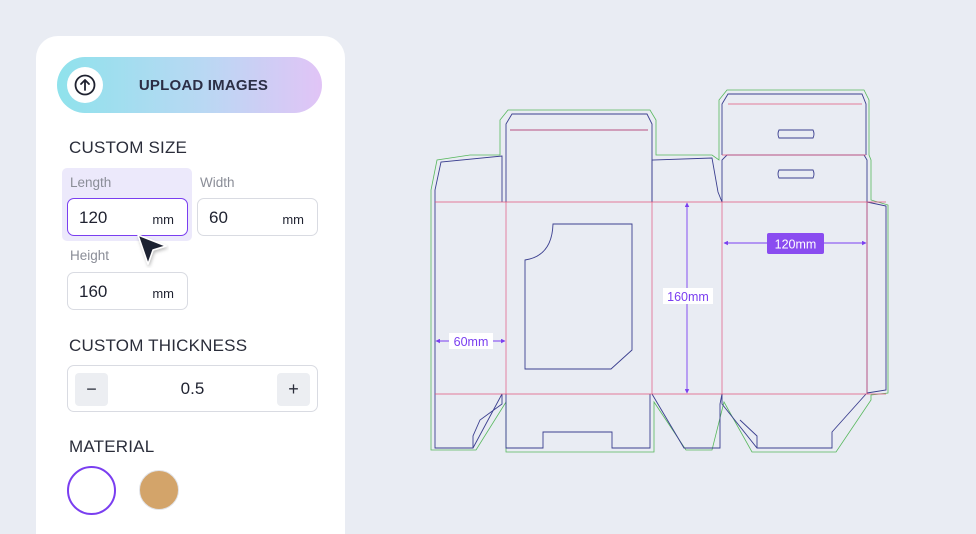 This screenshot has height=534, width=976. What do you see at coordinates (163, 293) in the screenshot?
I see `height-unit: mm` at bounding box center [163, 293].